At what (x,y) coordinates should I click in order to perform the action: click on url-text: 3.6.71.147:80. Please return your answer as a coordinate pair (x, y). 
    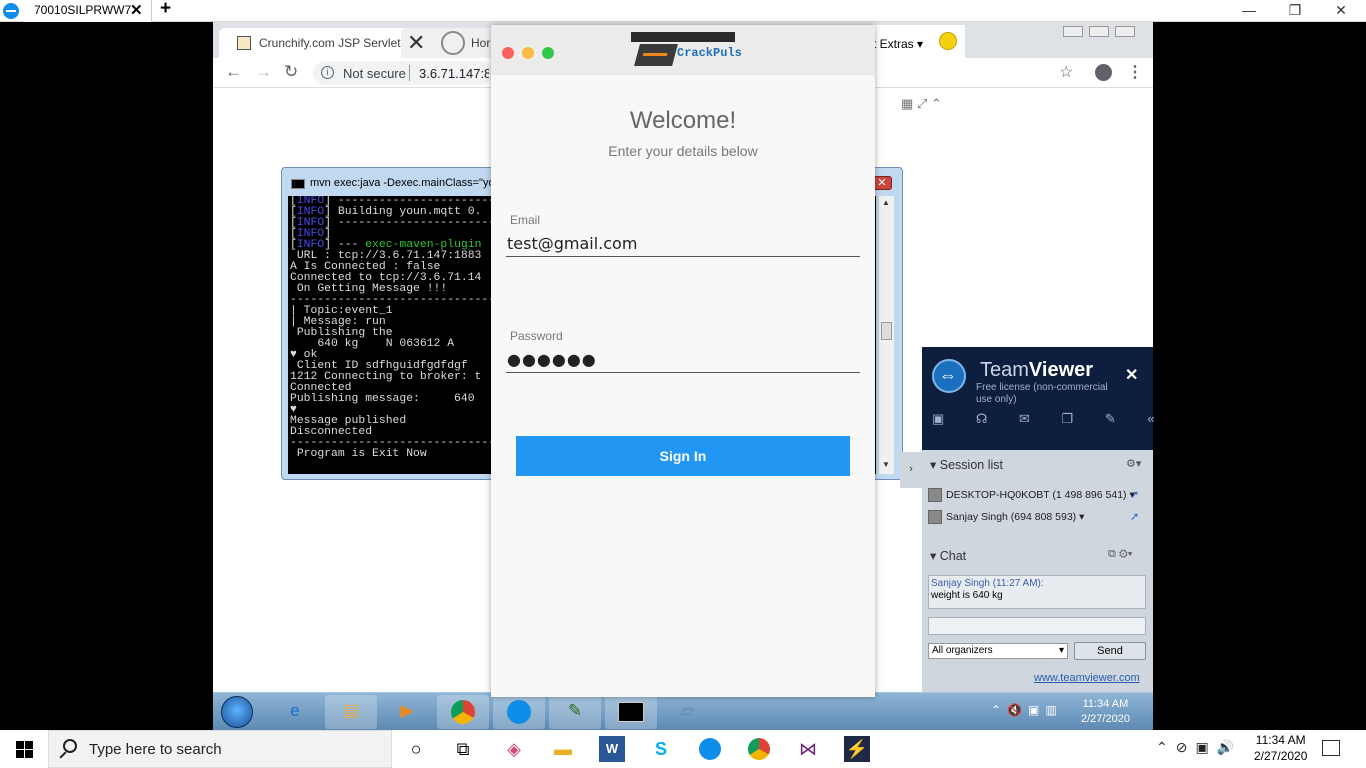
    Looking at the image, I should click on (454, 73).